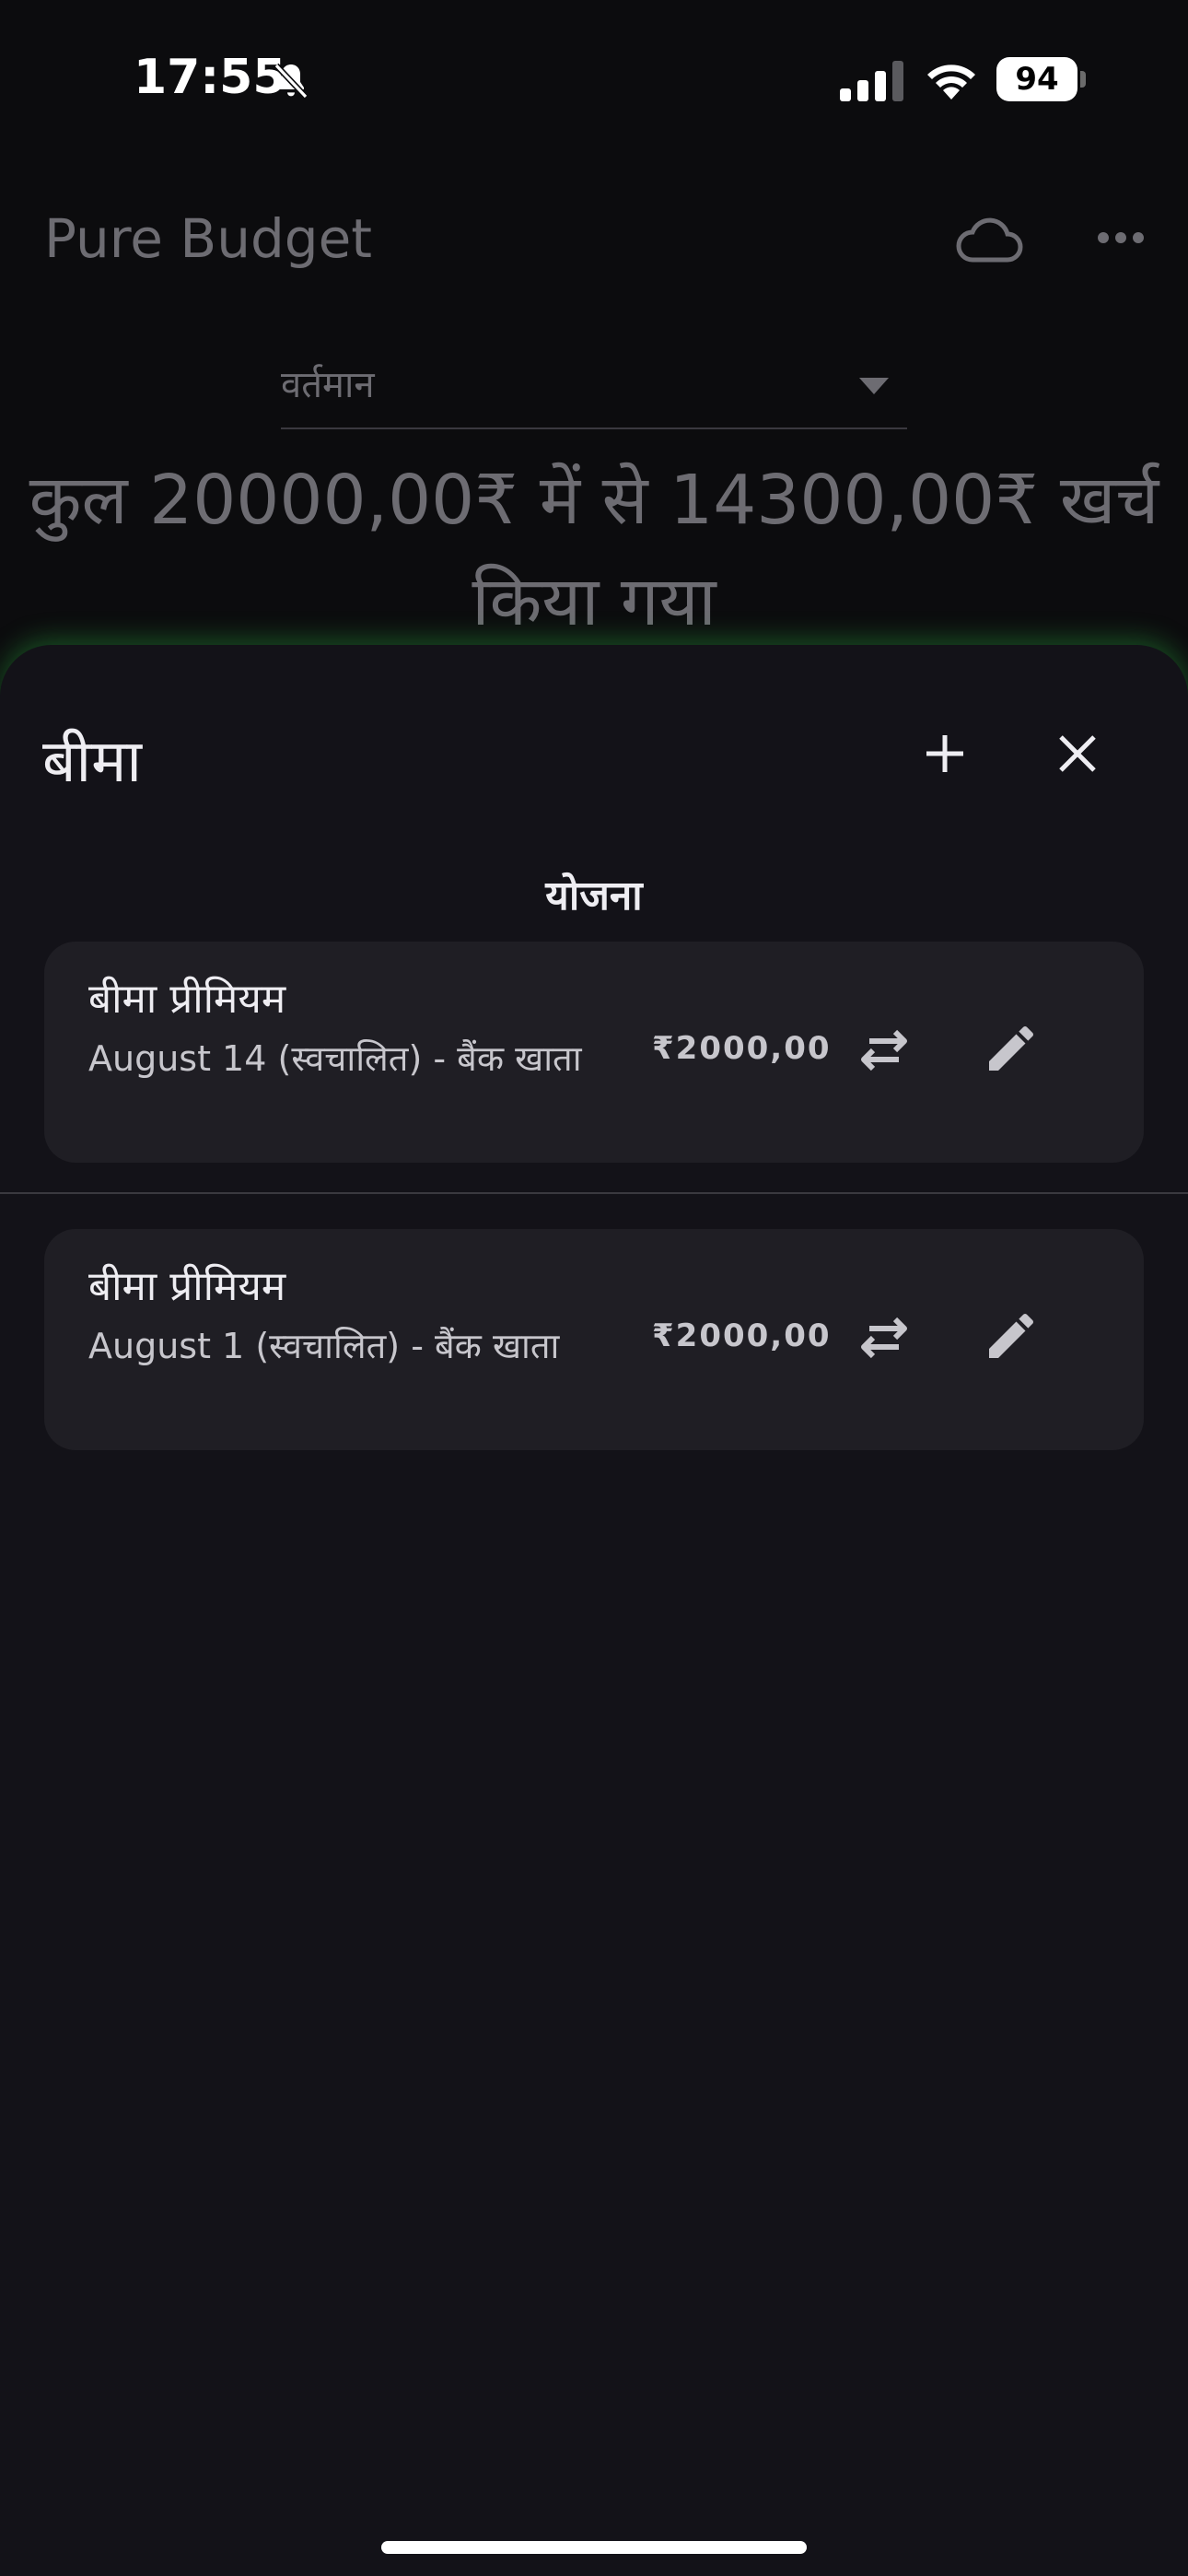 The width and height of the screenshot is (1188, 2576). I want to click on sheet-title: बीमा, so click(92, 762).